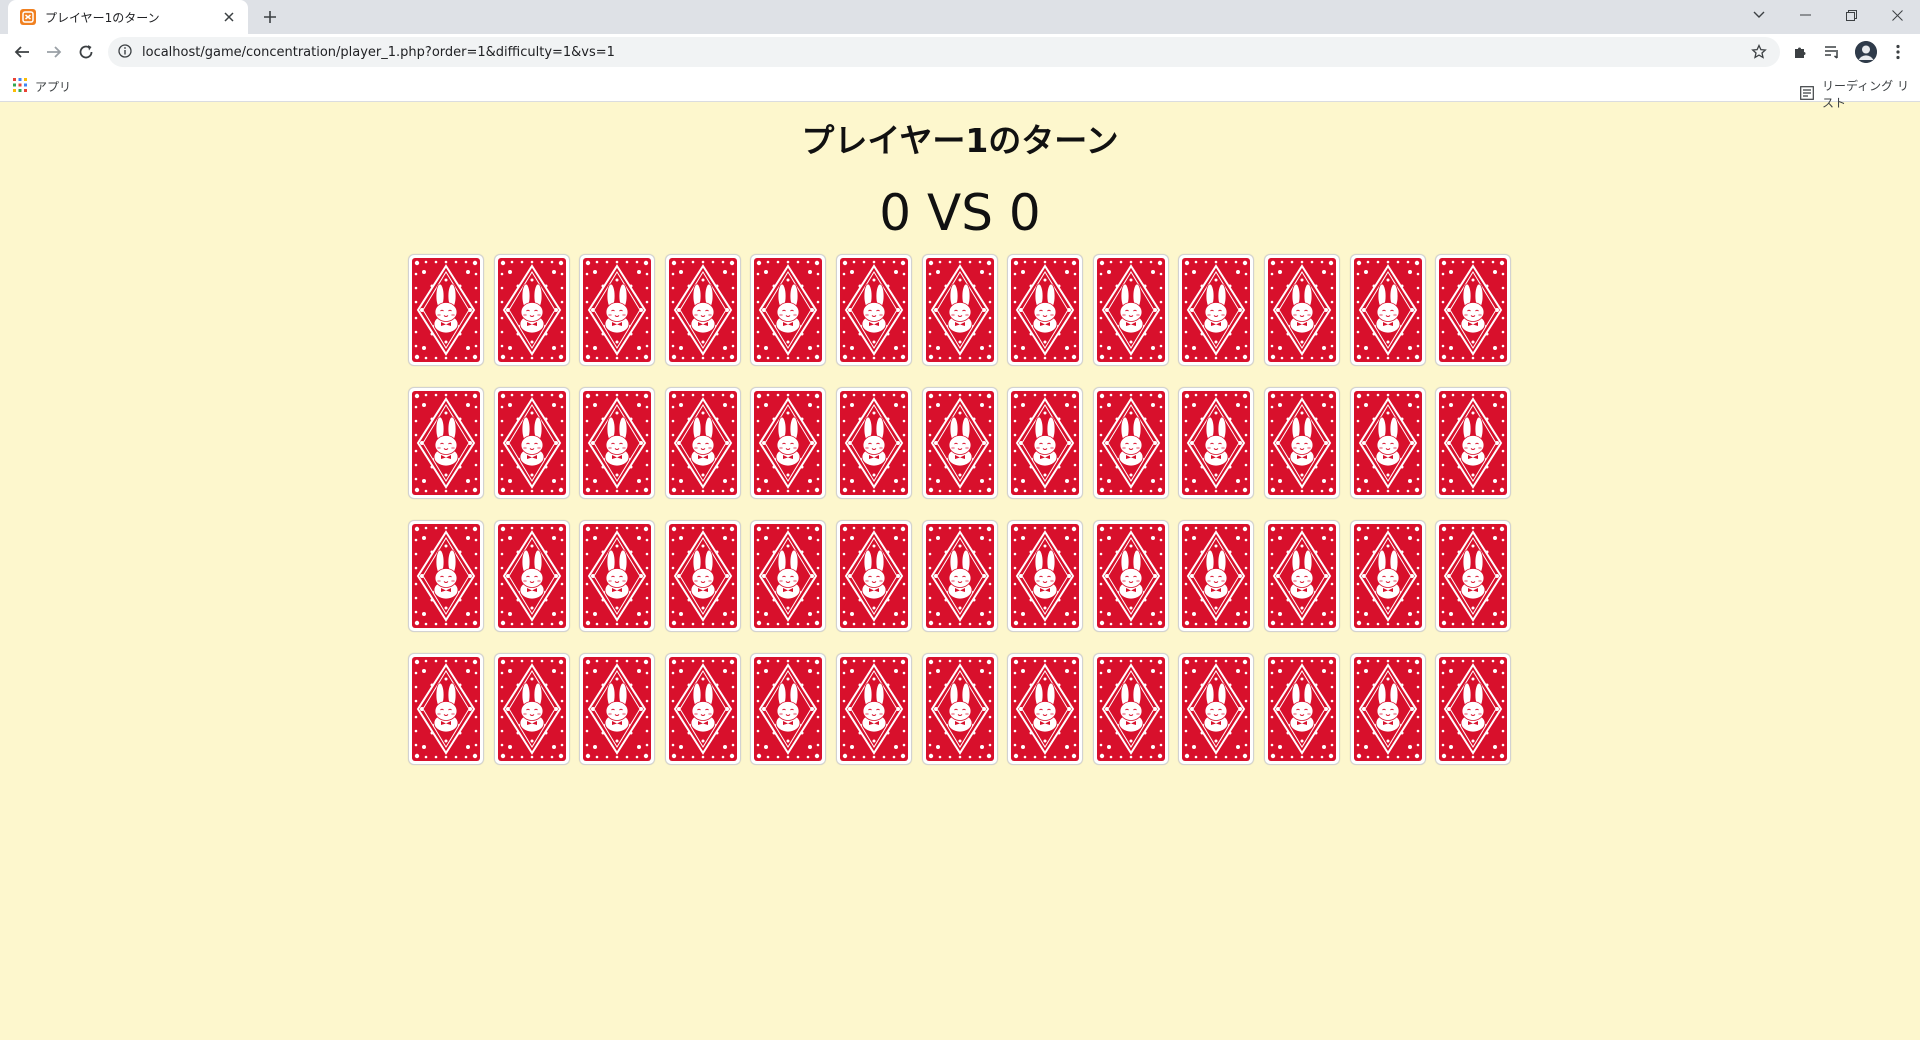 This screenshot has width=1920, height=1040. What do you see at coordinates (54, 52) in the screenshot?
I see `forward-arrow-icon` at bounding box center [54, 52].